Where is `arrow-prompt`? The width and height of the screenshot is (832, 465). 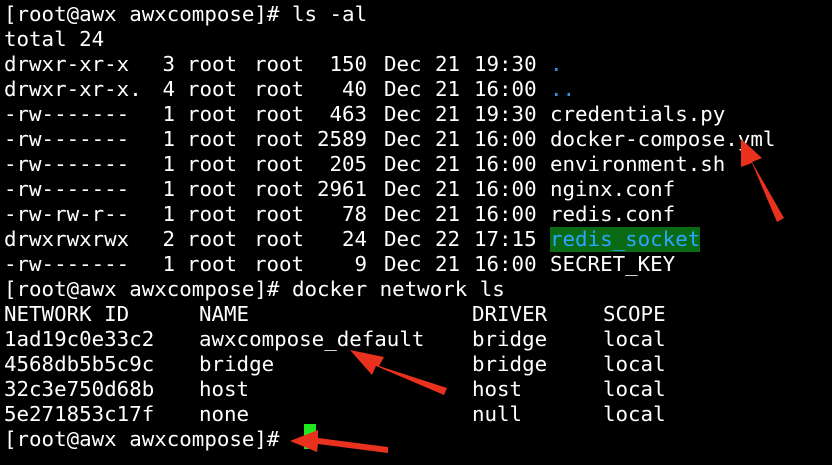
arrow-prompt is located at coordinates (339, 441).